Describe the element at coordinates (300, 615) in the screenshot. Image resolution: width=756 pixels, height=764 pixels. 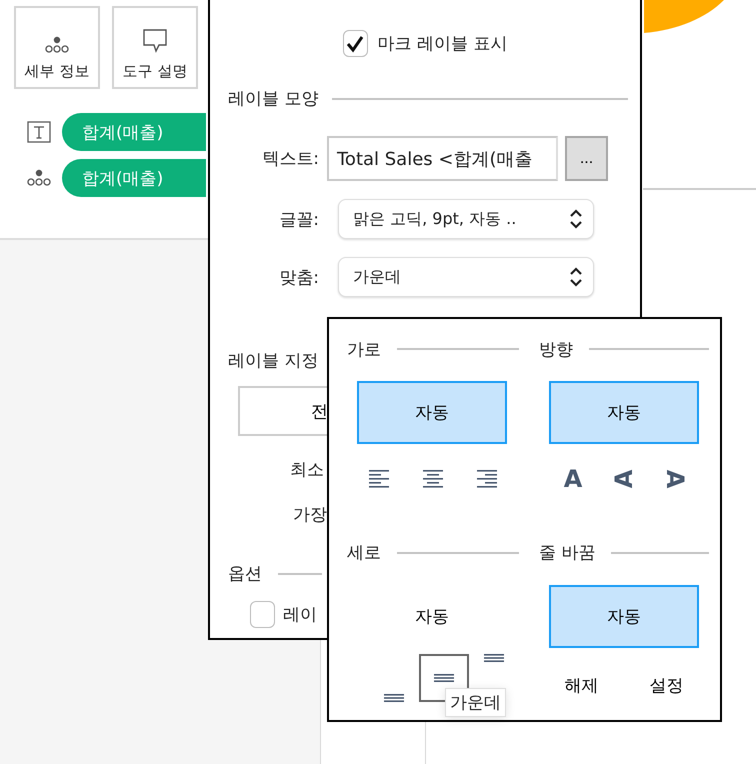
I see `checkbox-label: 레이` at that location.